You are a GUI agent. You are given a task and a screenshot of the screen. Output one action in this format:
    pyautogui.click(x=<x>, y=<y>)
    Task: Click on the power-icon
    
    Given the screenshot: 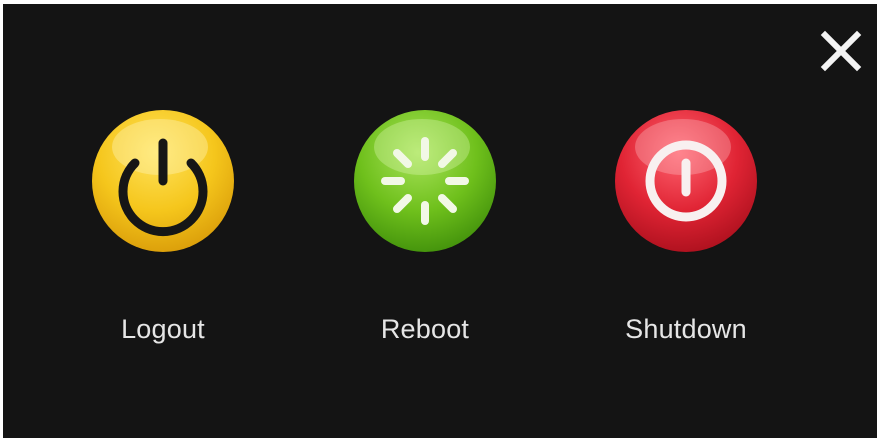 What is the action you would take?
    pyautogui.click(x=164, y=183)
    